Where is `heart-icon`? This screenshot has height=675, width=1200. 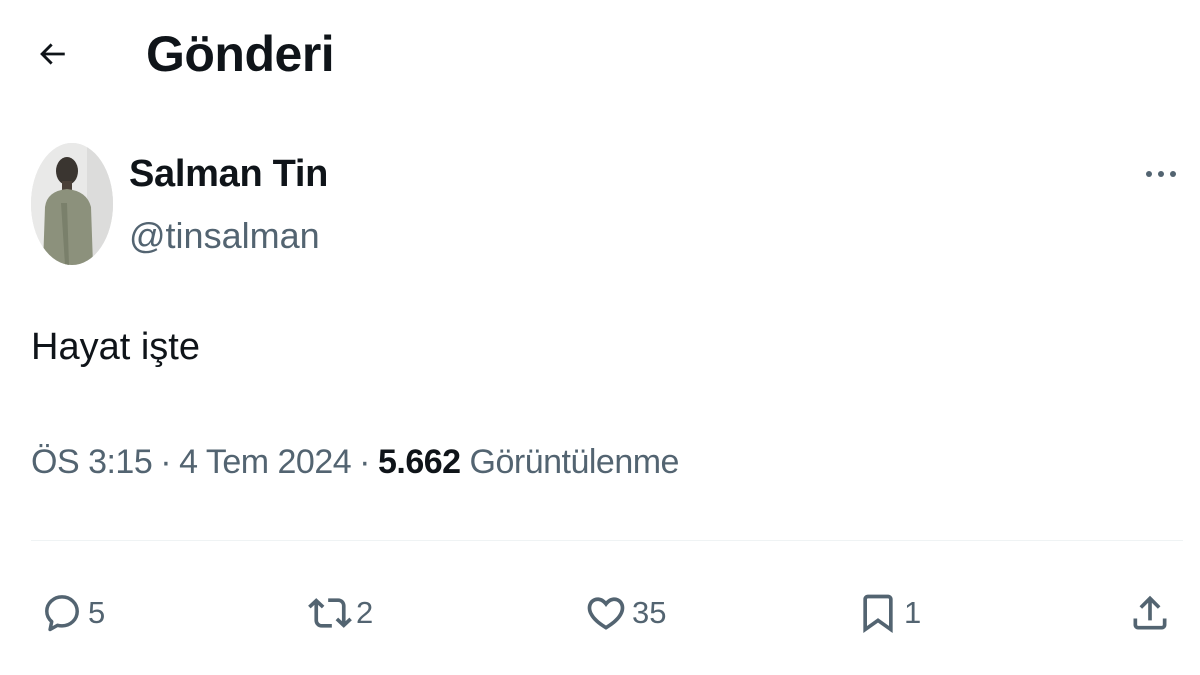 heart-icon is located at coordinates (606, 613).